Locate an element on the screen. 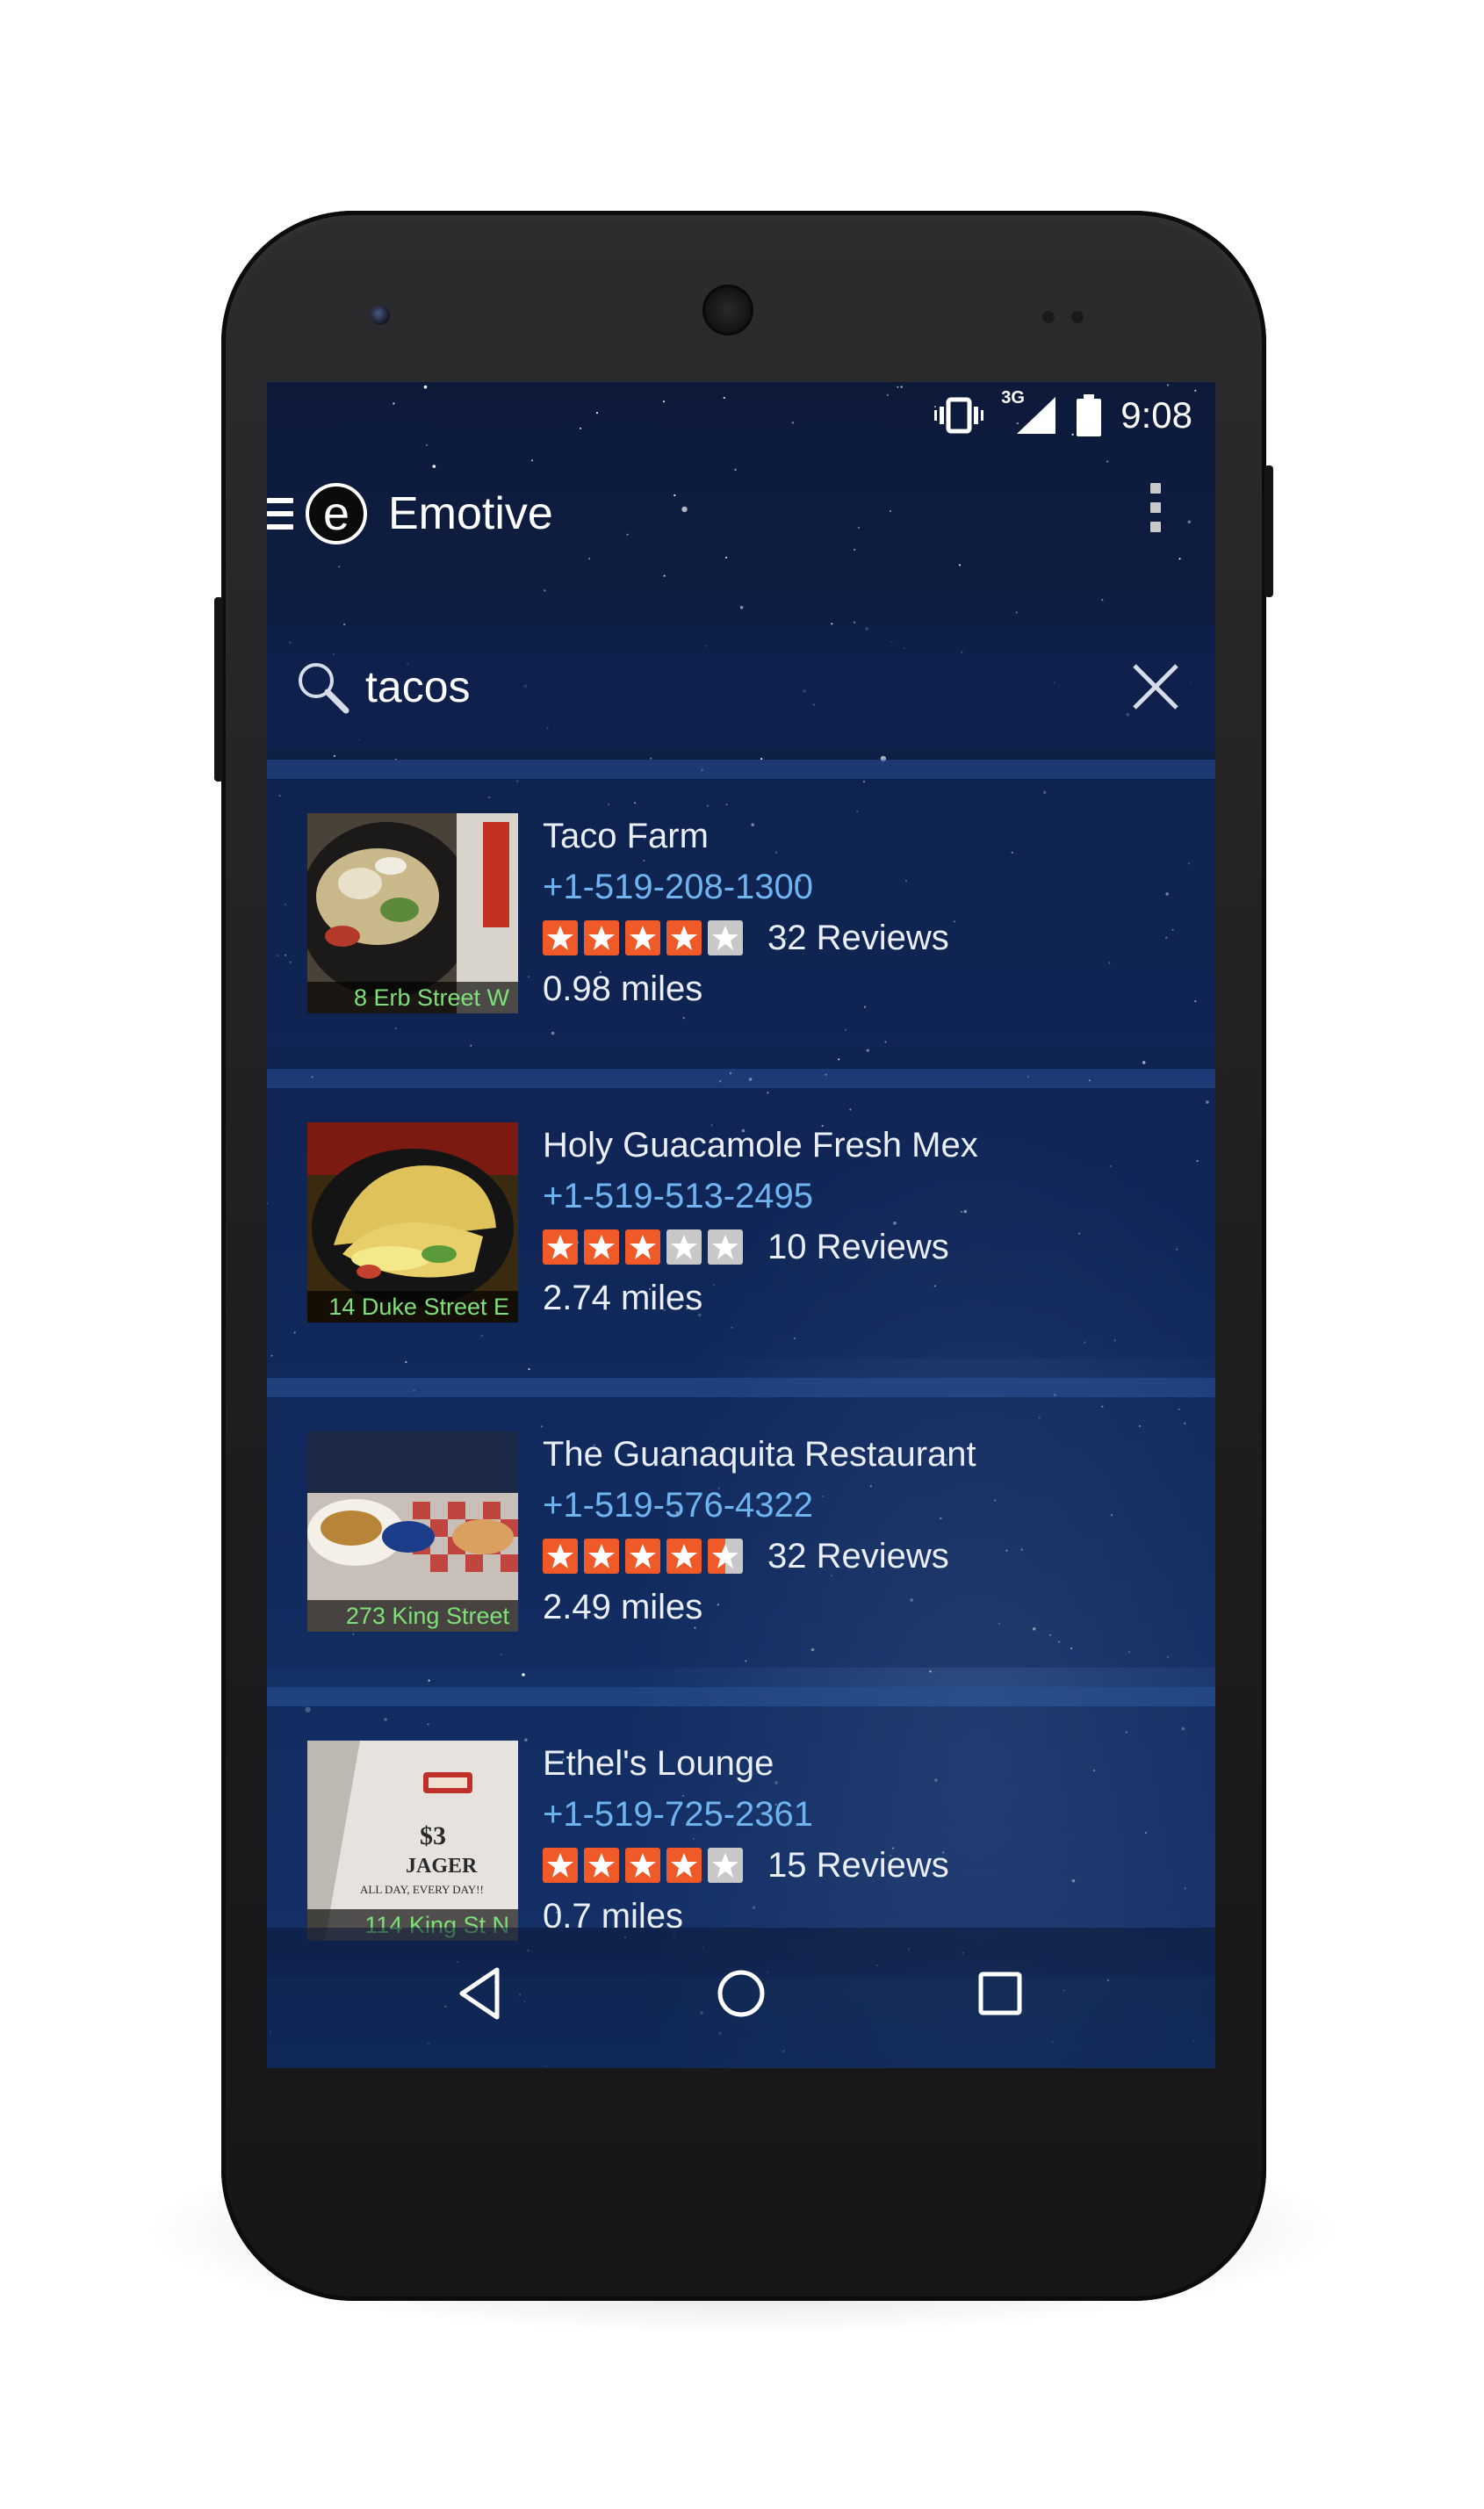  star-half-icon is located at coordinates (725, 1556).